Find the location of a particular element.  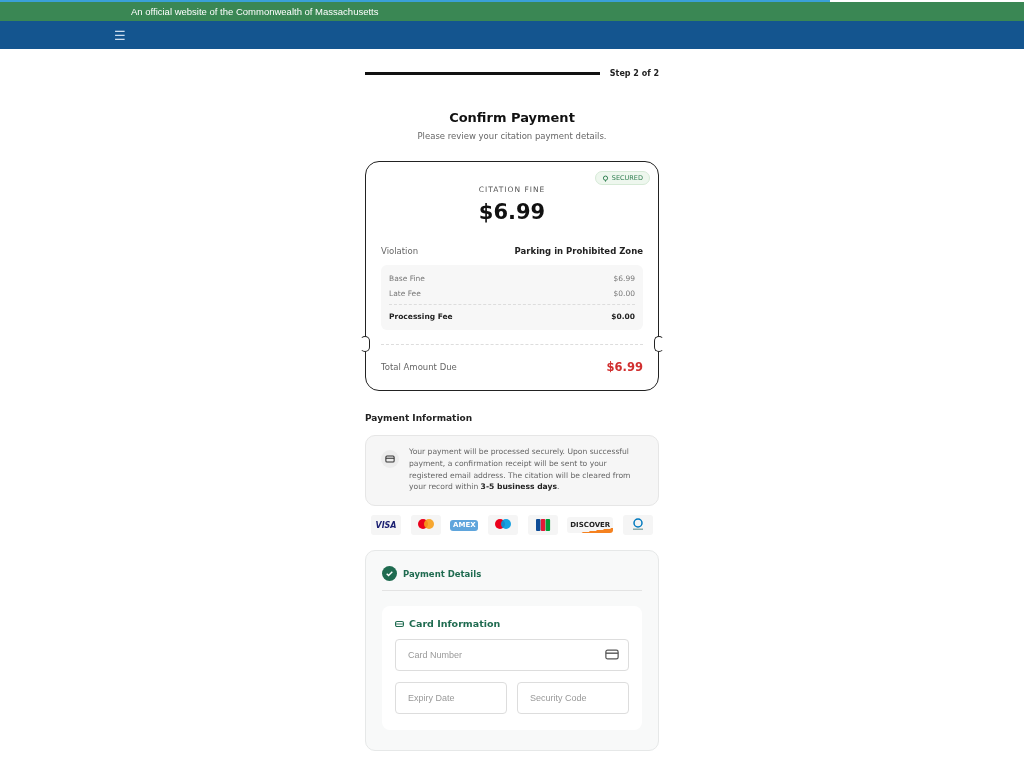

violation-value: Parking in Prohibited Zone is located at coordinates (578, 251).